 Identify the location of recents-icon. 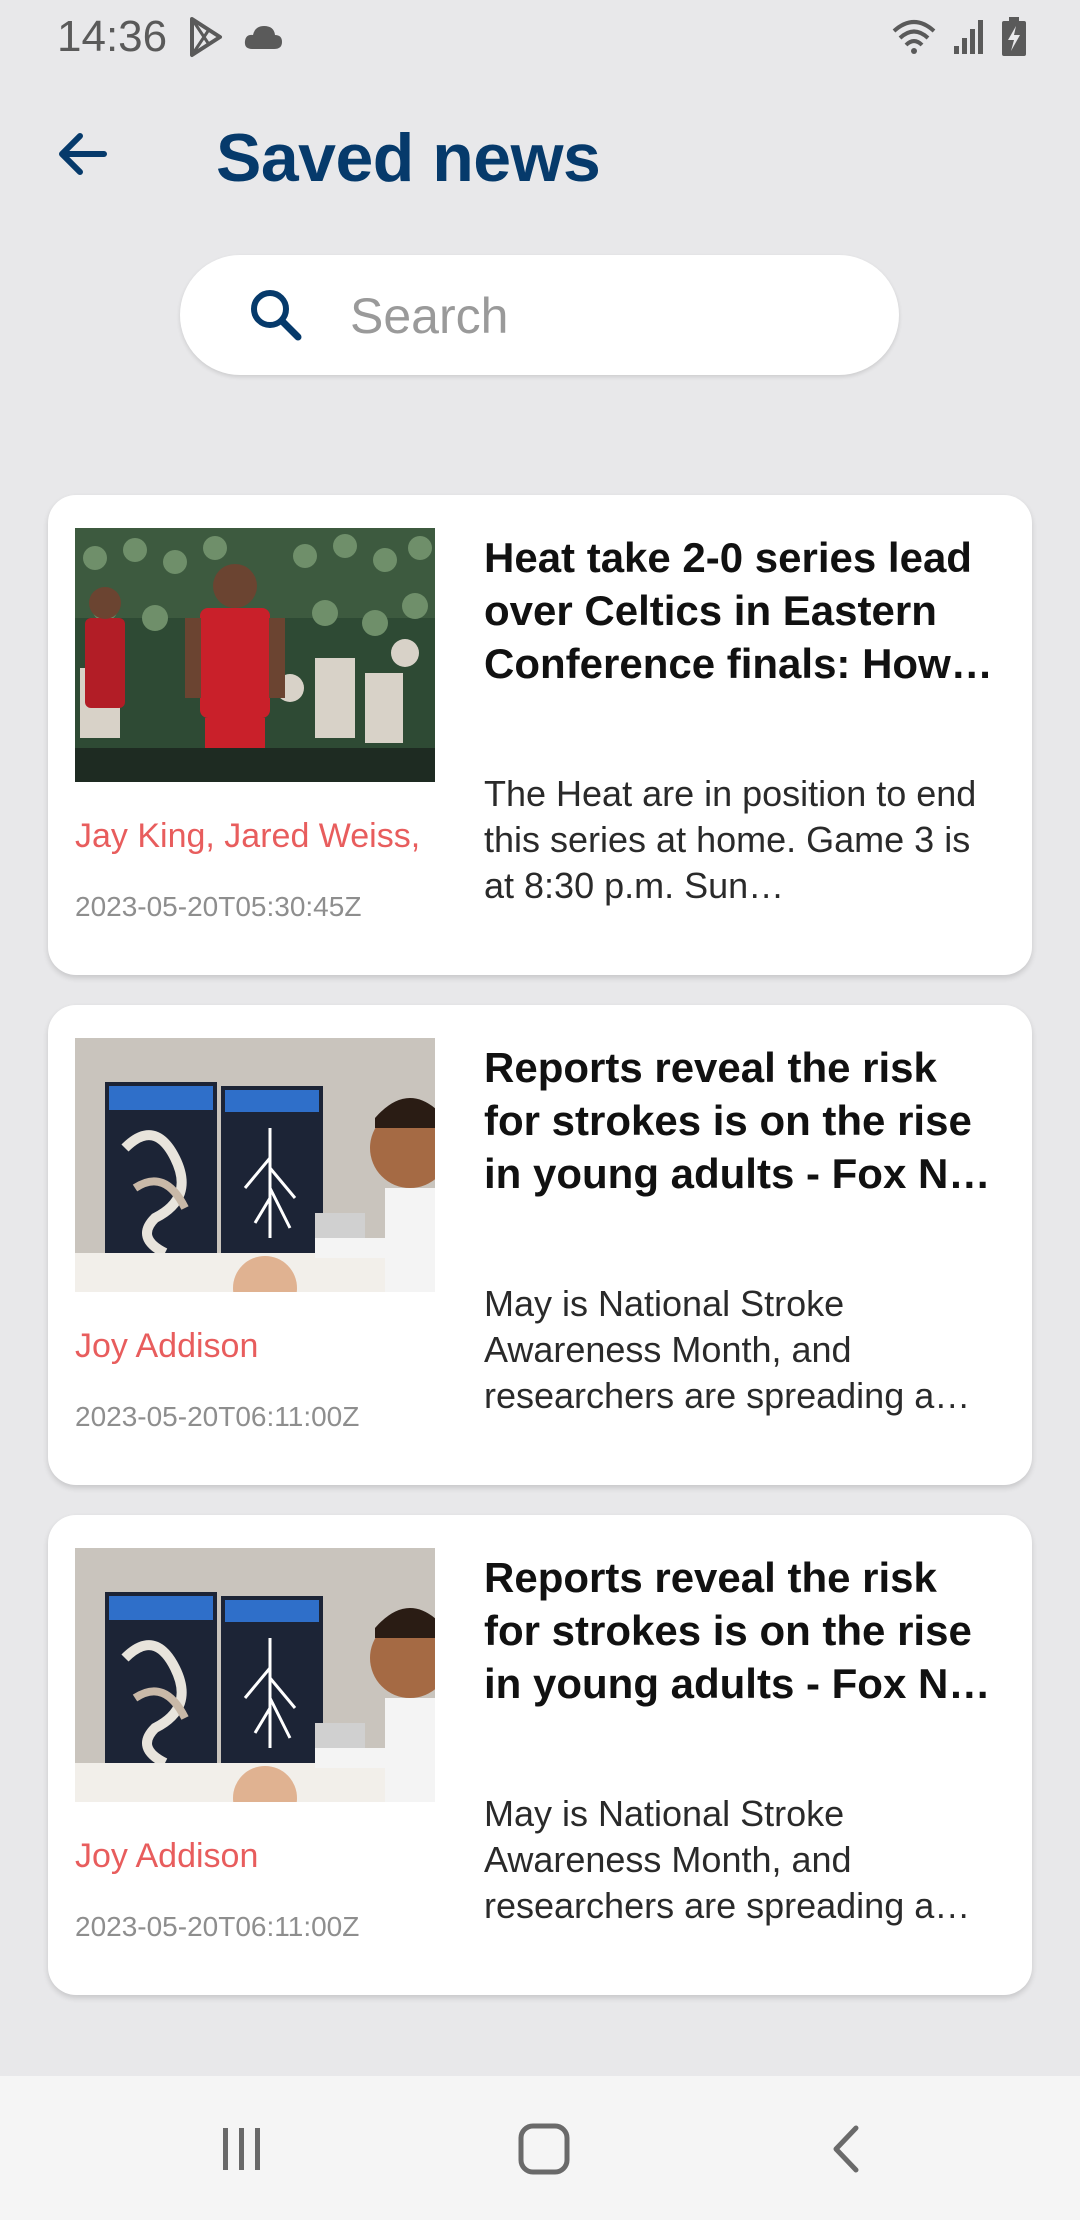
(242, 2151).